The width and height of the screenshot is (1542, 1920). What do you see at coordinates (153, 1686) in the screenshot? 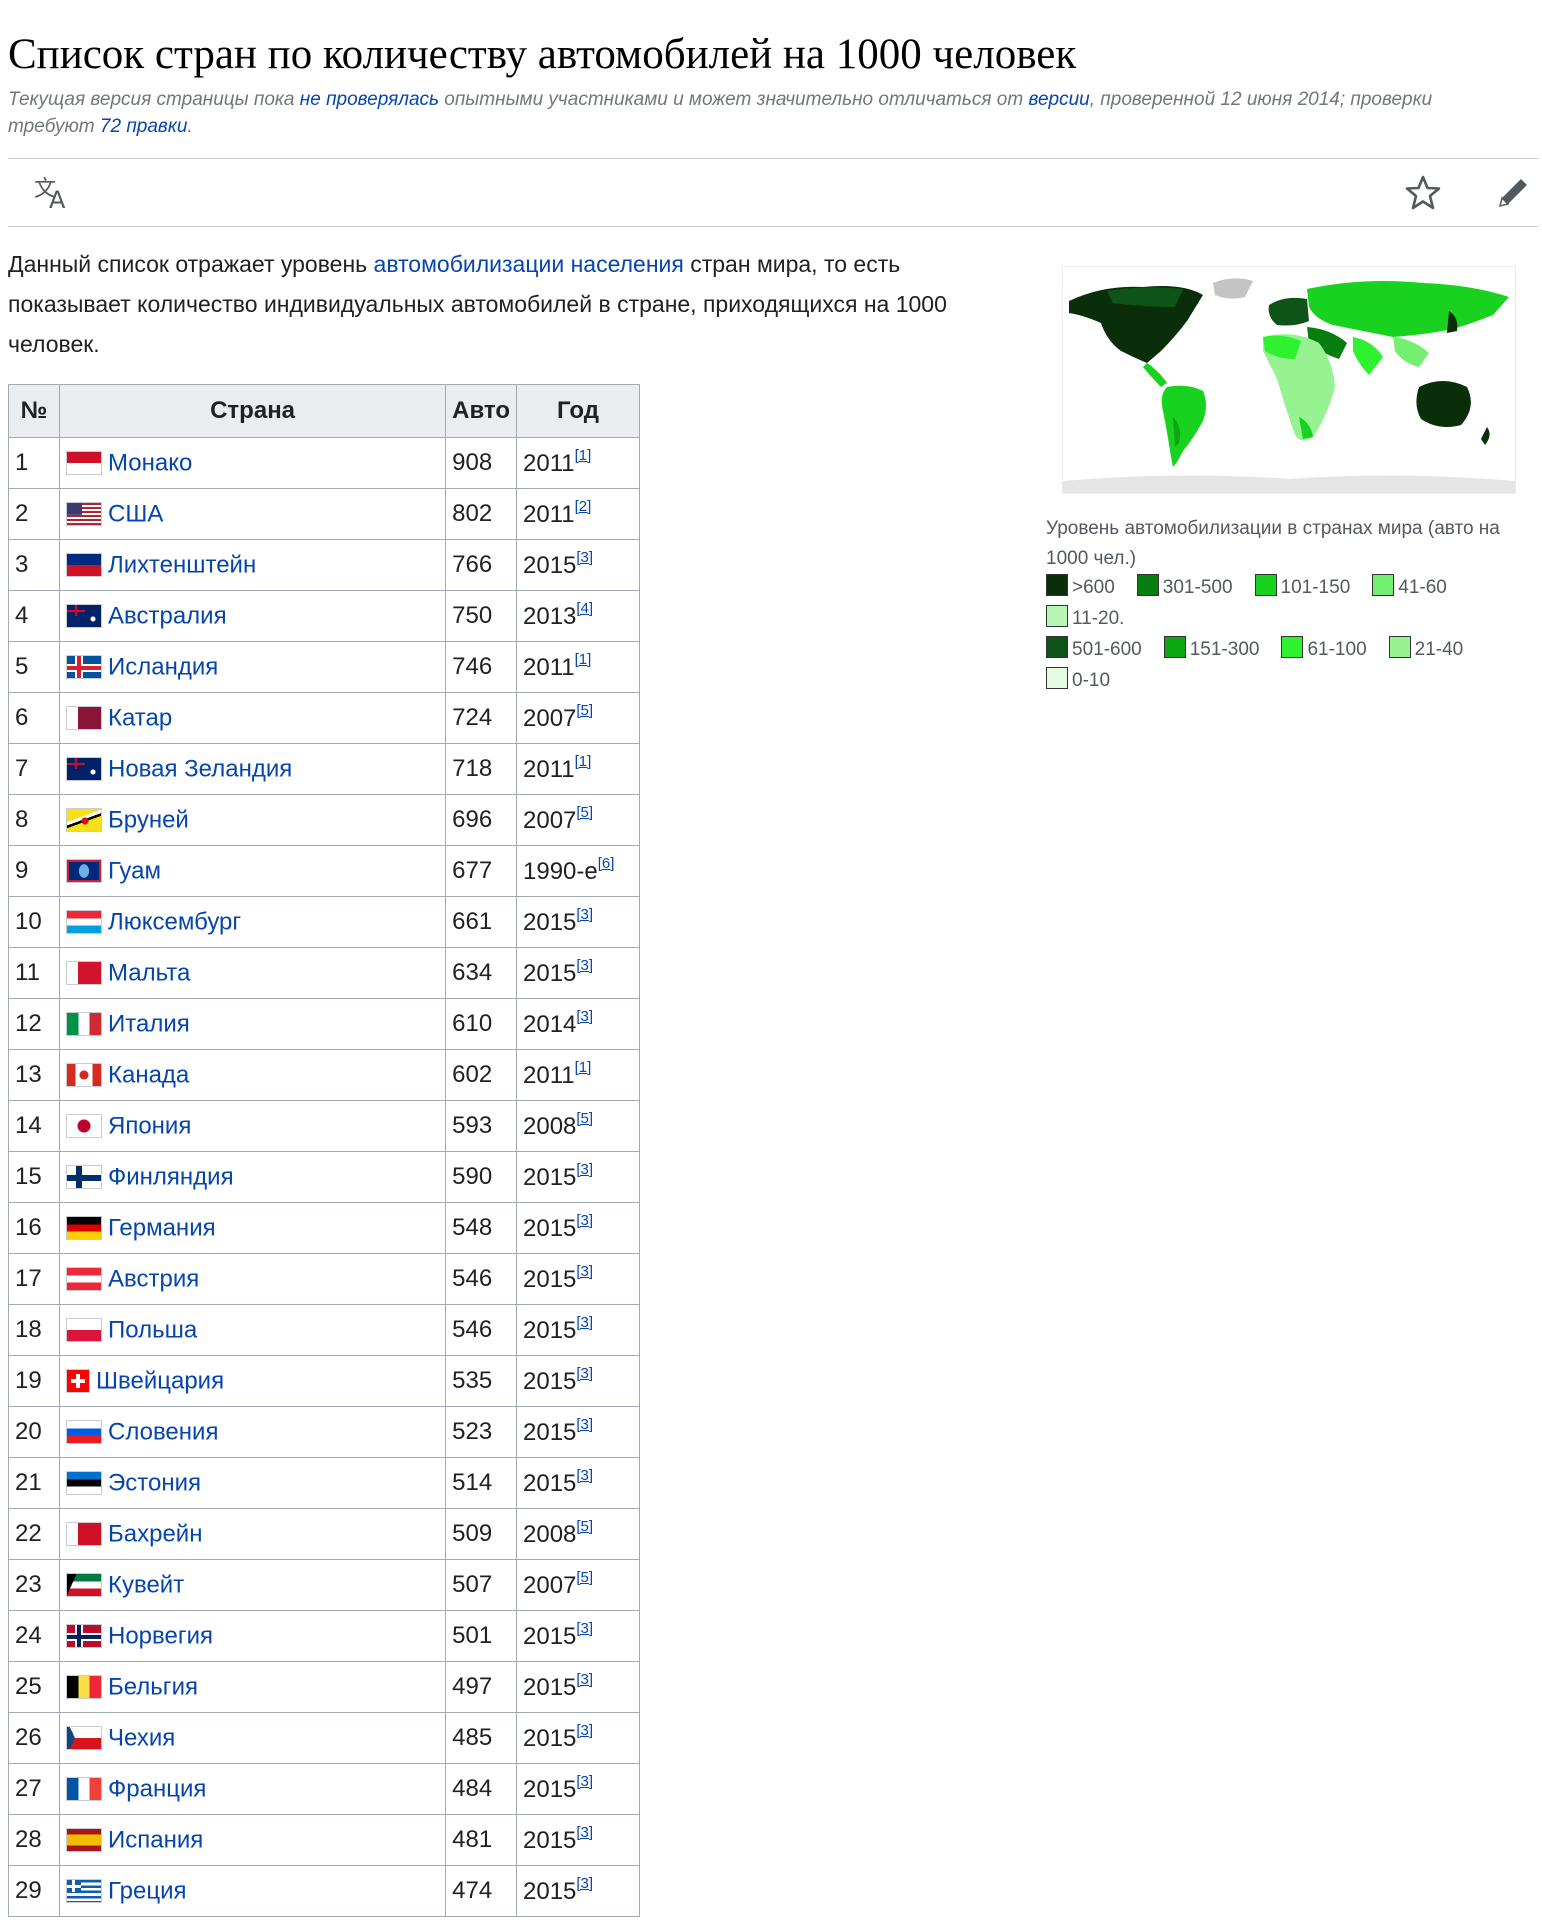
I see `country-link: Бельгия` at bounding box center [153, 1686].